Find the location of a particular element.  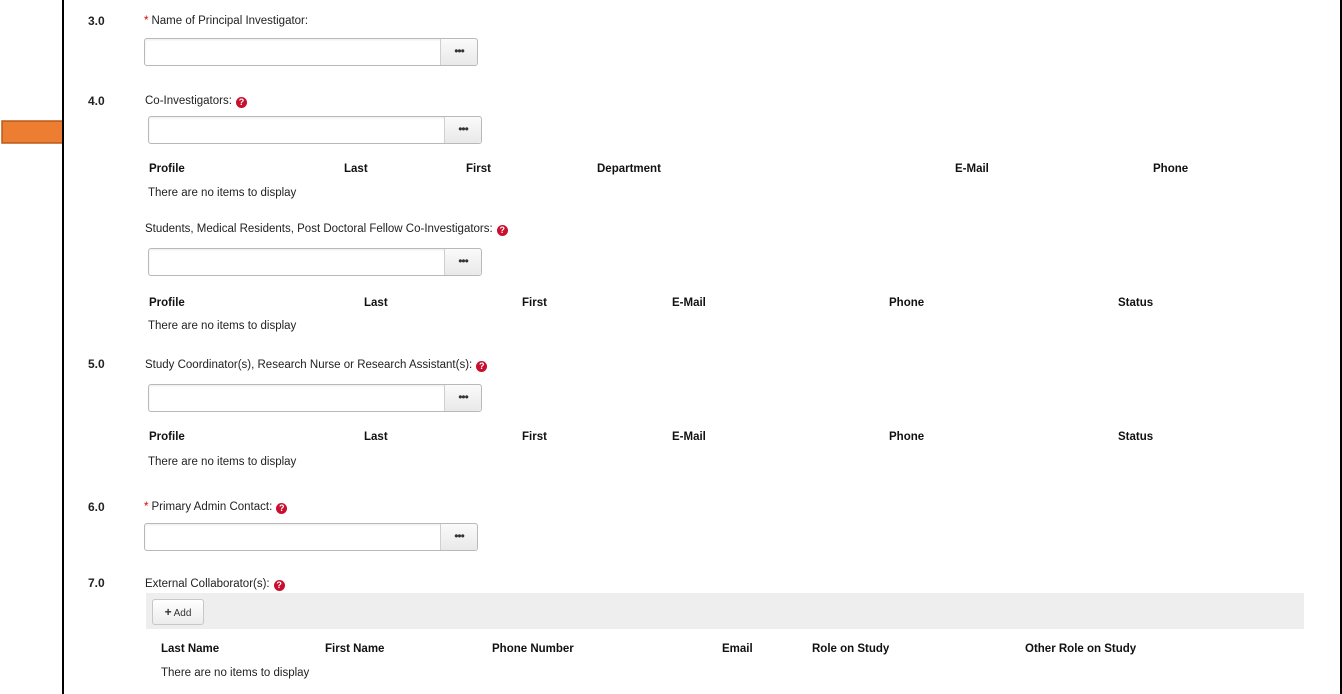

column-header: Last Name is located at coordinates (190, 649).